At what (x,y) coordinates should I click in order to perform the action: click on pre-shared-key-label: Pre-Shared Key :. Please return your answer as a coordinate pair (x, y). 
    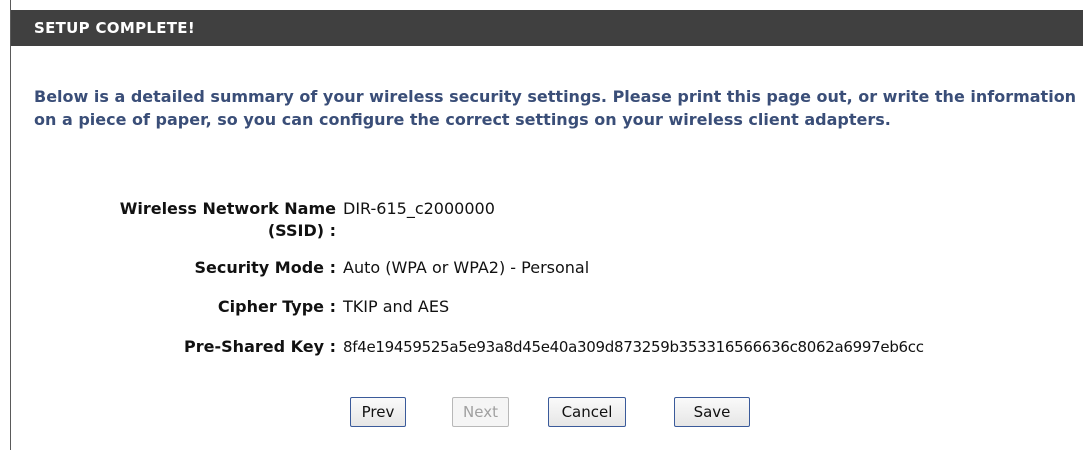
    Looking at the image, I should click on (260, 346).